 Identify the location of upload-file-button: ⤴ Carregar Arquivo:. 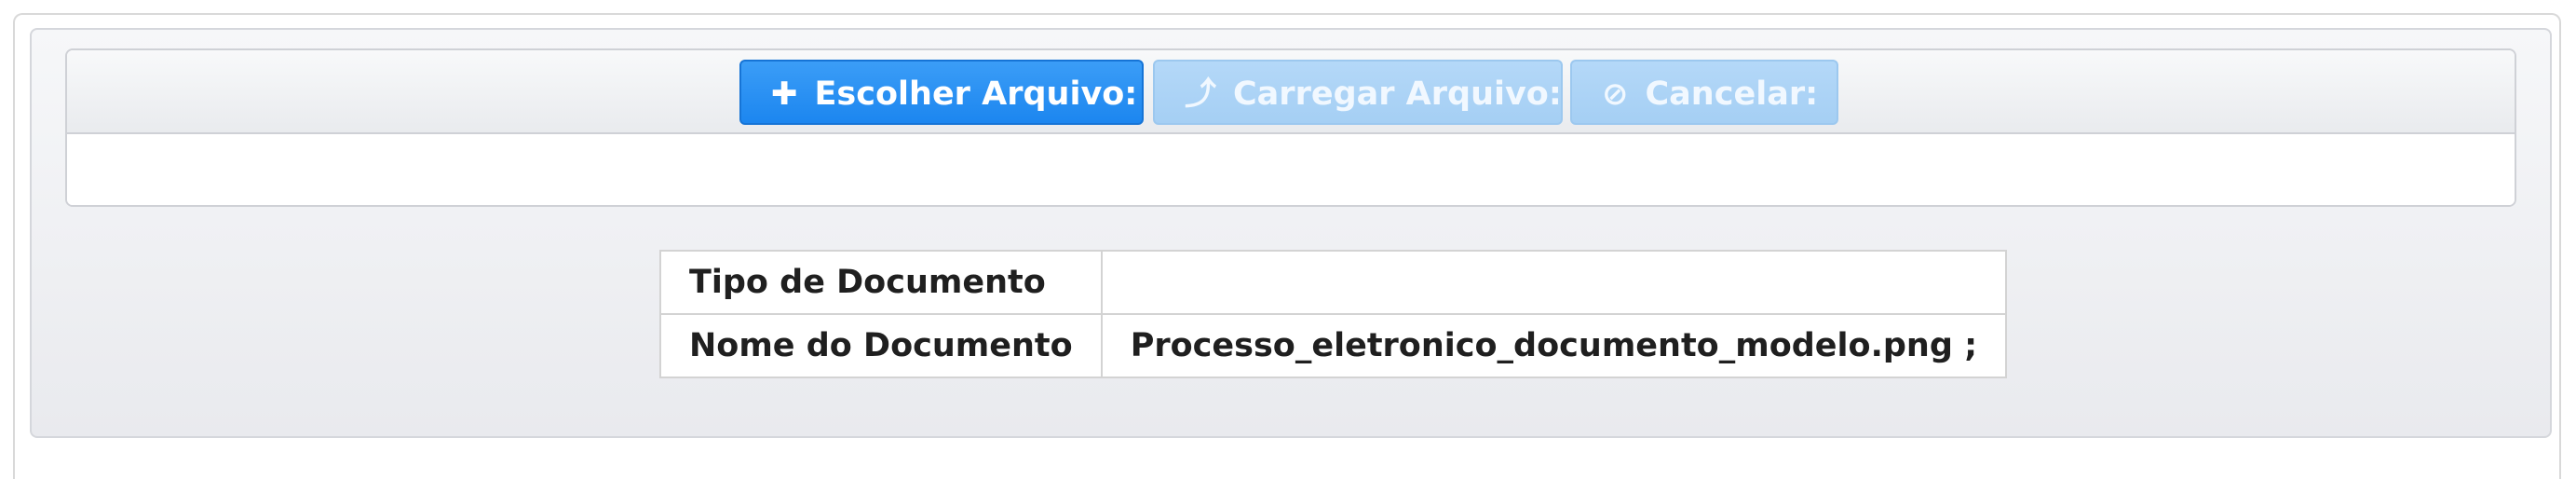
(1358, 92).